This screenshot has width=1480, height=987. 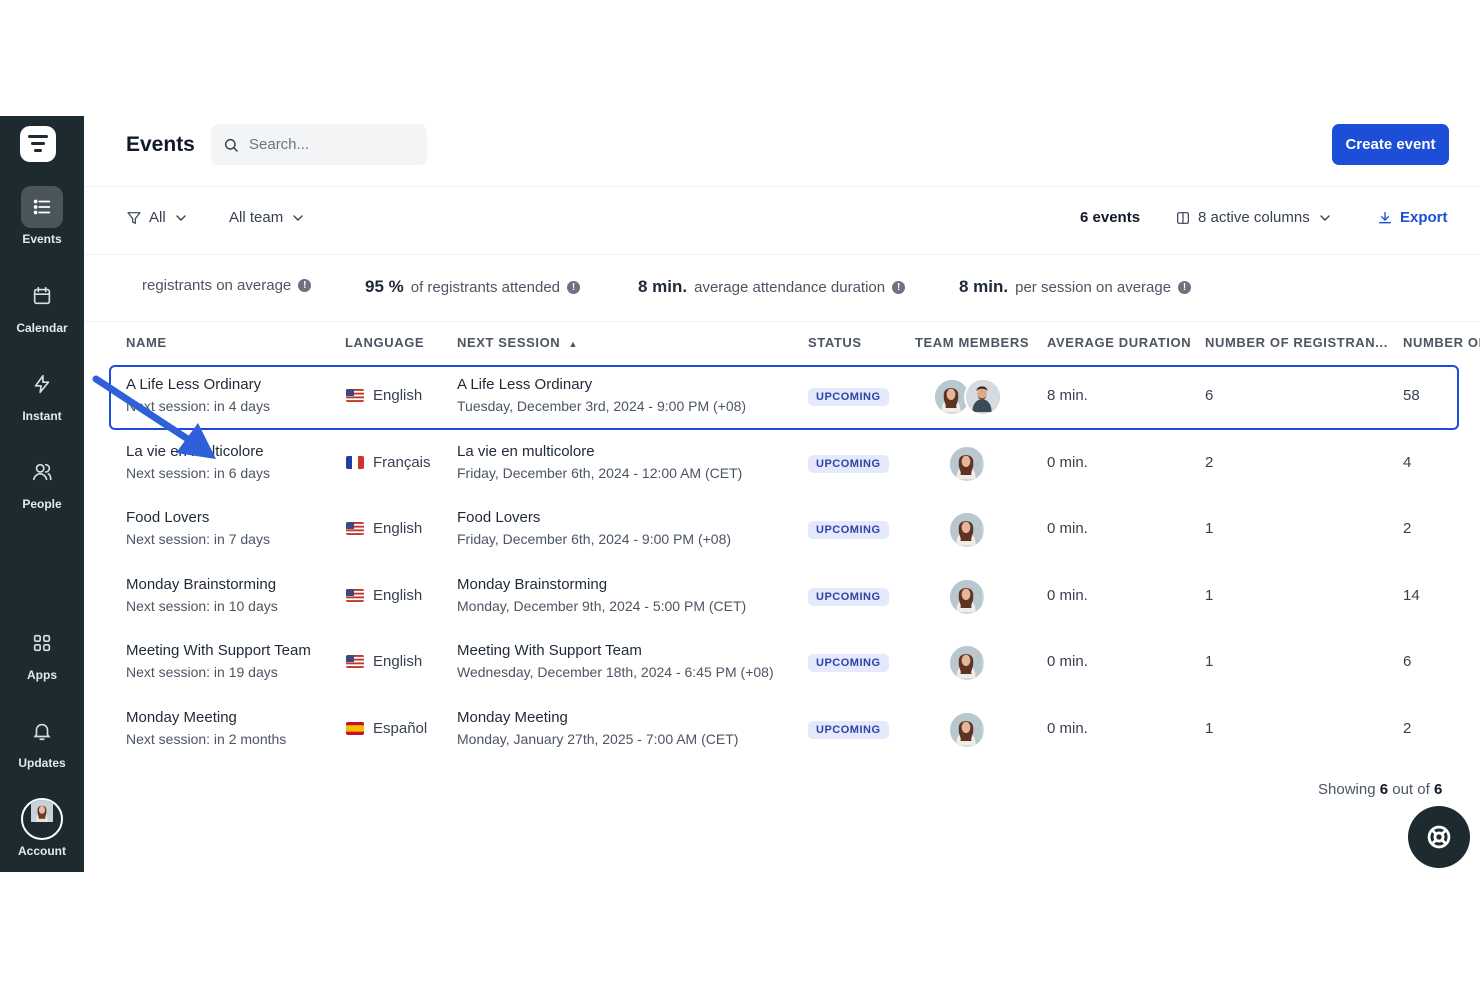 What do you see at coordinates (42, 216) in the screenshot?
I see `sidebar-item-events: Events` at bounding box center [42, 216].